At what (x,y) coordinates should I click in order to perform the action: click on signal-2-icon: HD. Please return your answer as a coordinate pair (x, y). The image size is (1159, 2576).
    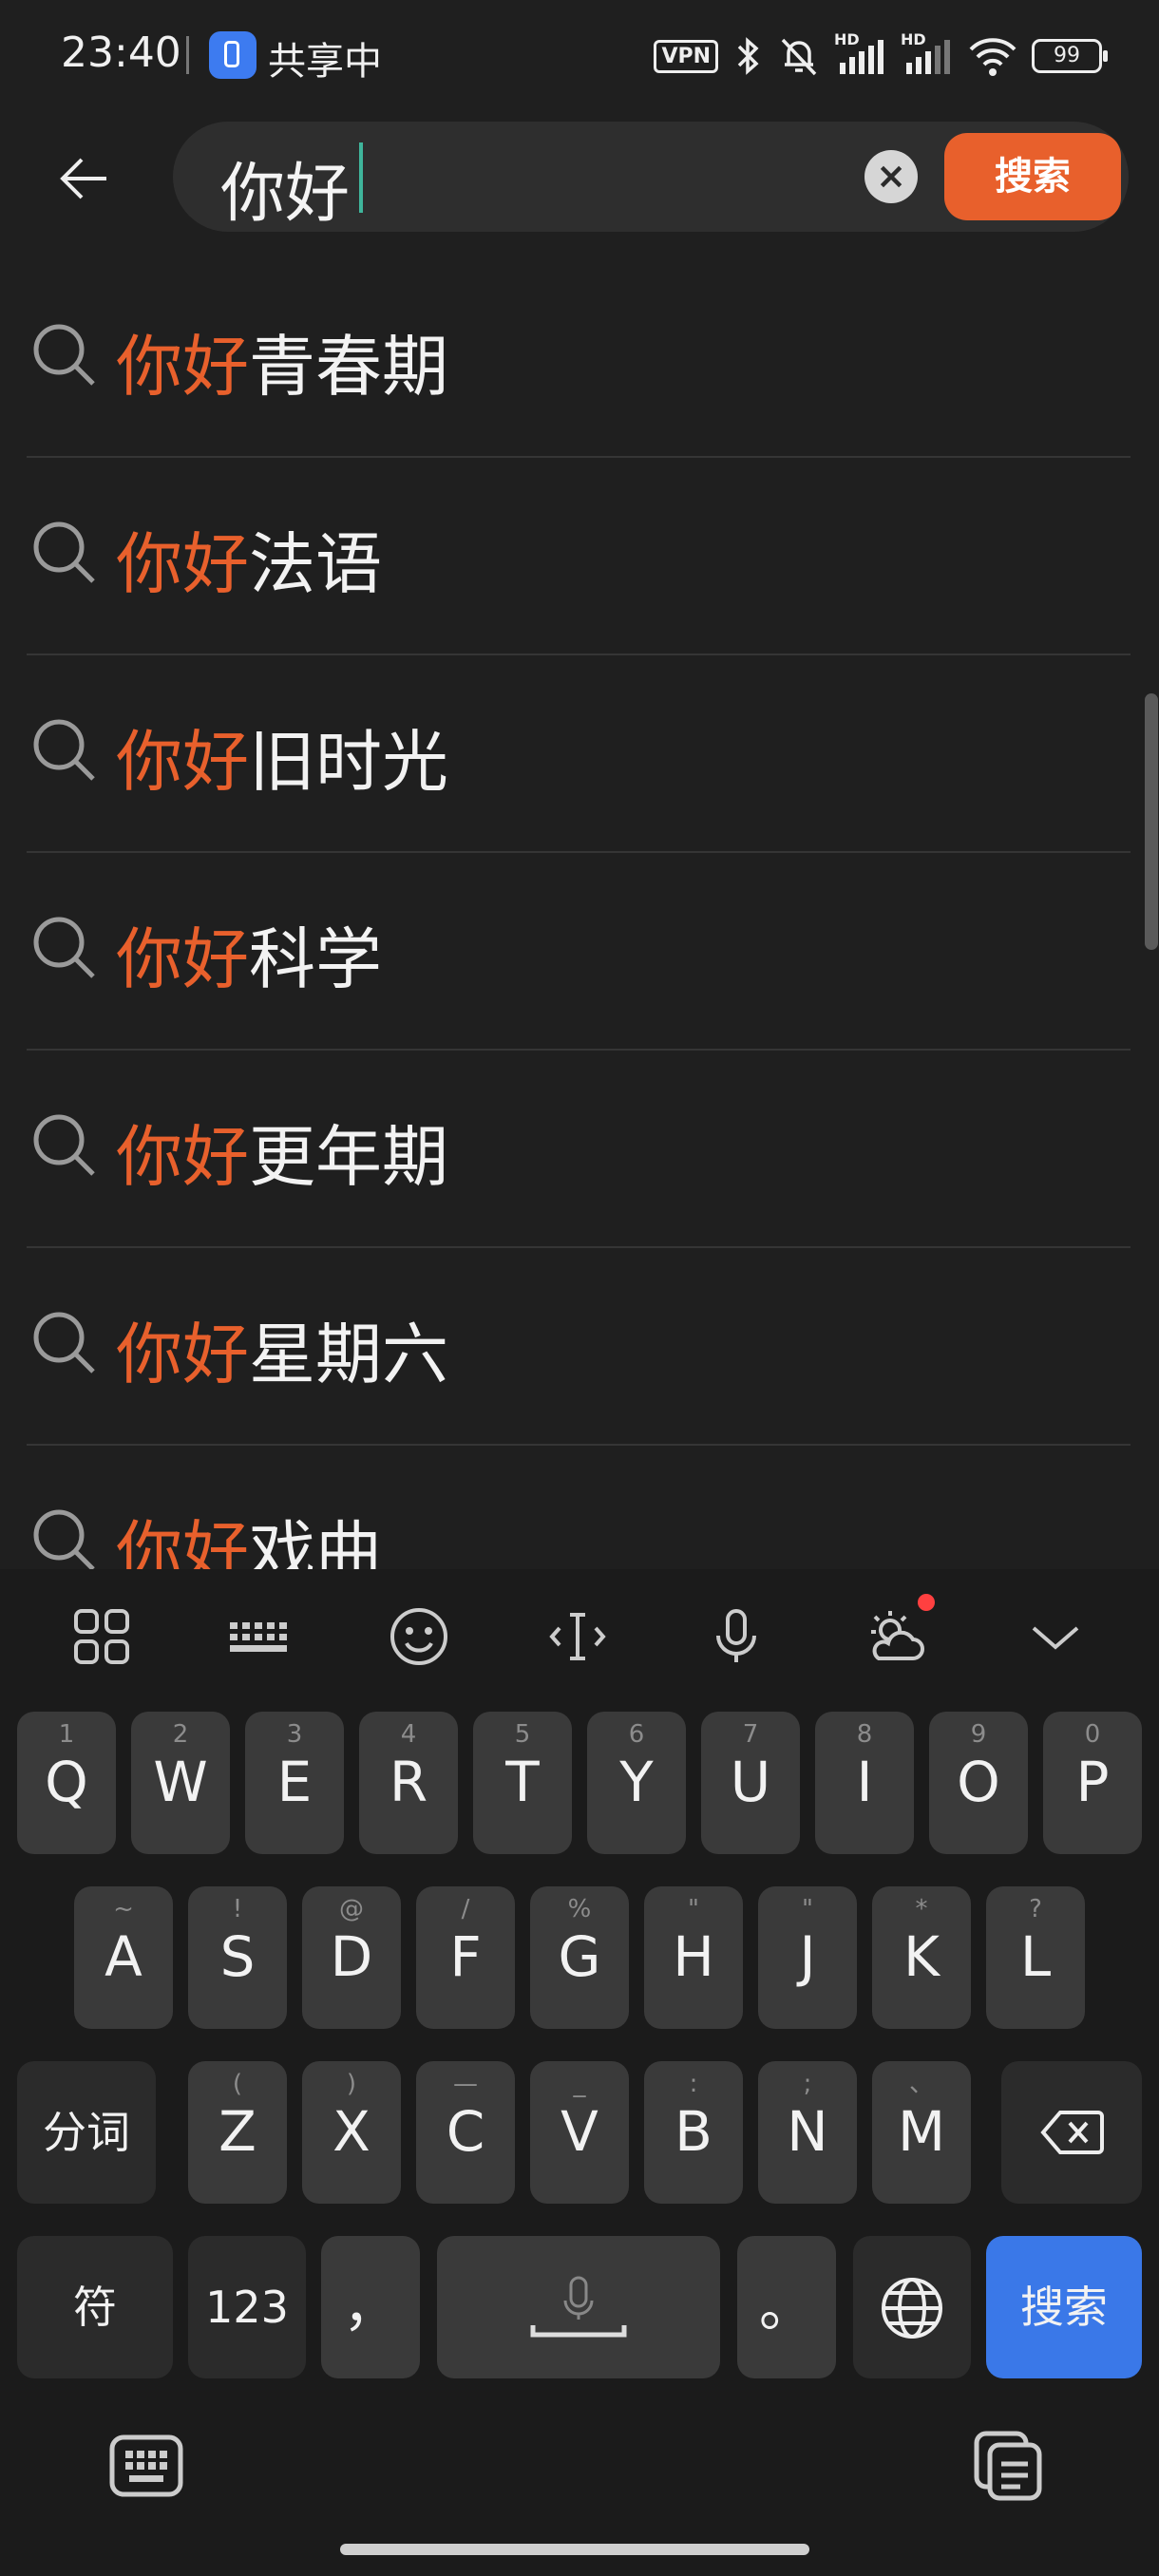
    Looking at the image, I should click on (927, 54).